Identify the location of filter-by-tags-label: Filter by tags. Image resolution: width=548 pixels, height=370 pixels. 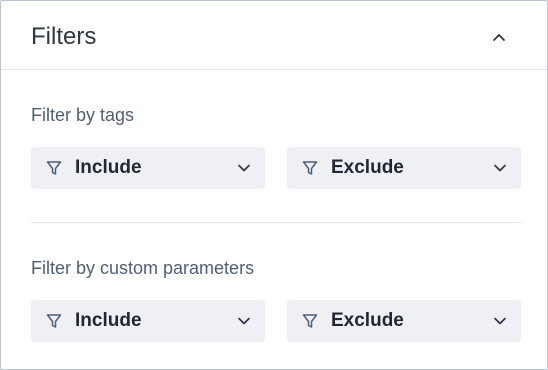
(83, 115).